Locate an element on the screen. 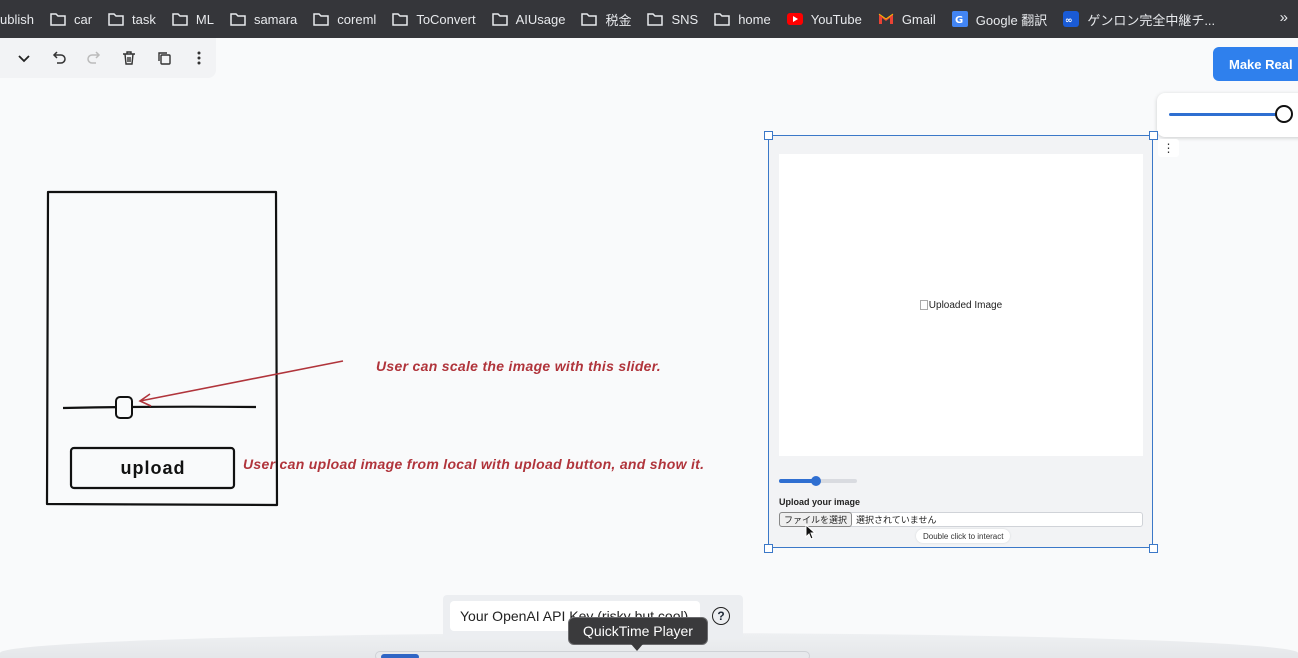 This screenshot has width=1298, height=658. bookmark-label: ublish is located at coordinates (17, 19).